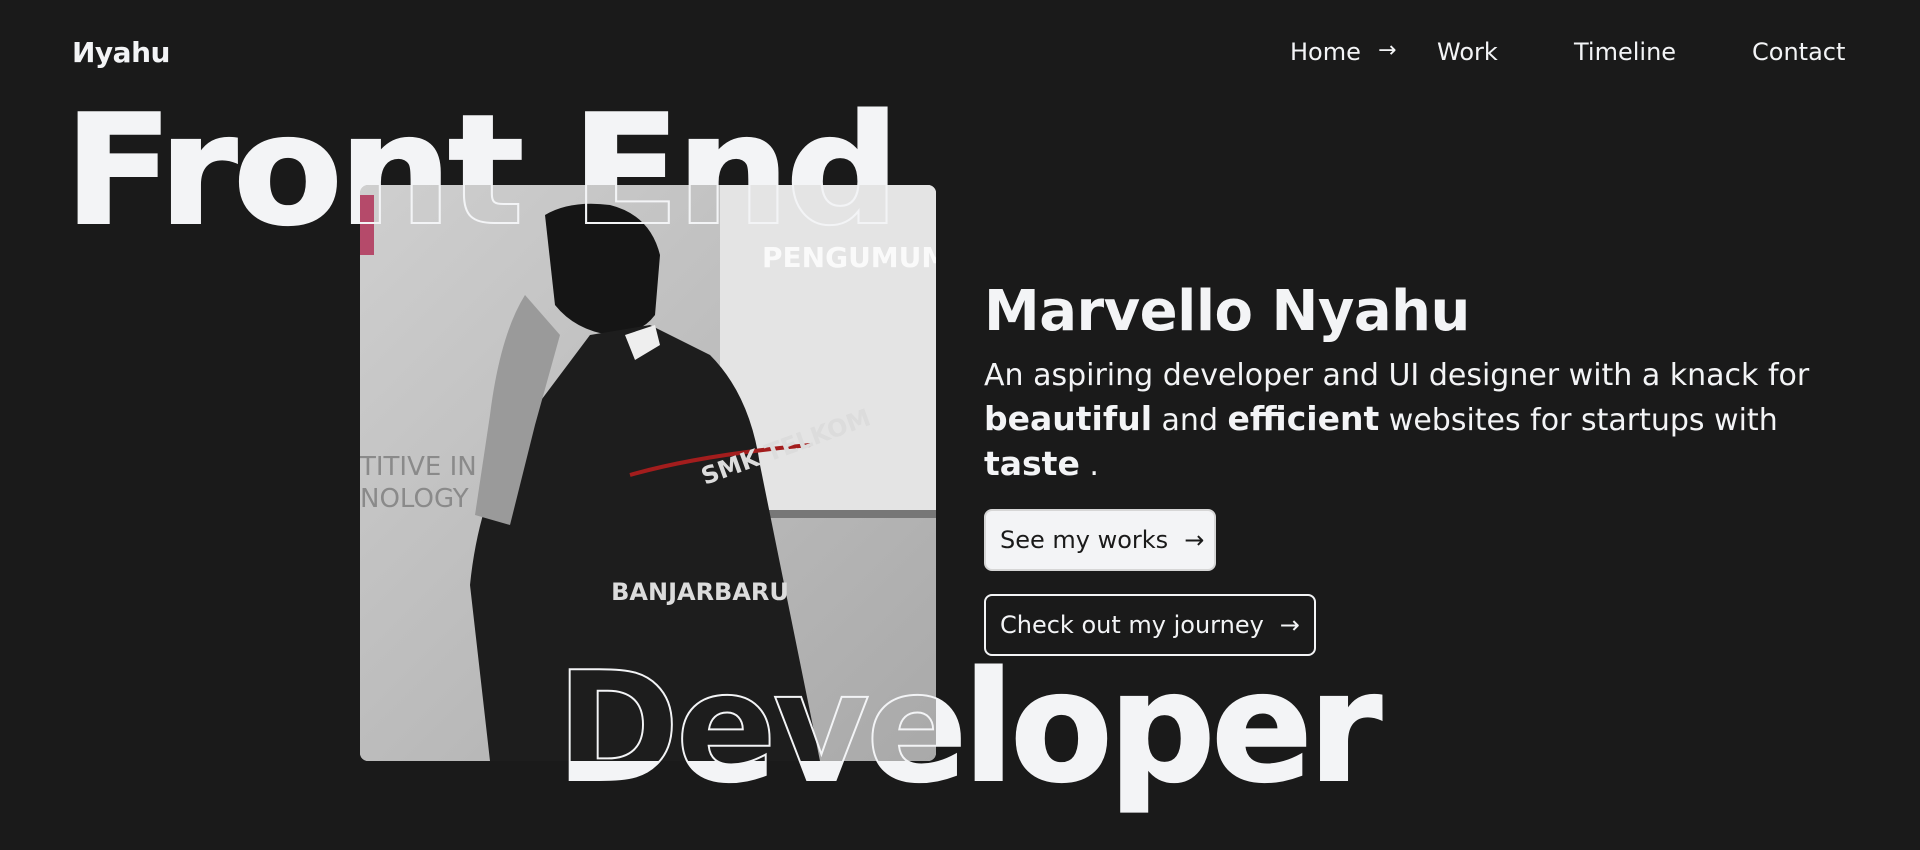 This screenshot has width=1920, height=850. Describe the element at coordinates (1798, 52) in the screenshot. I see `nav-contact: Contact` at that location.